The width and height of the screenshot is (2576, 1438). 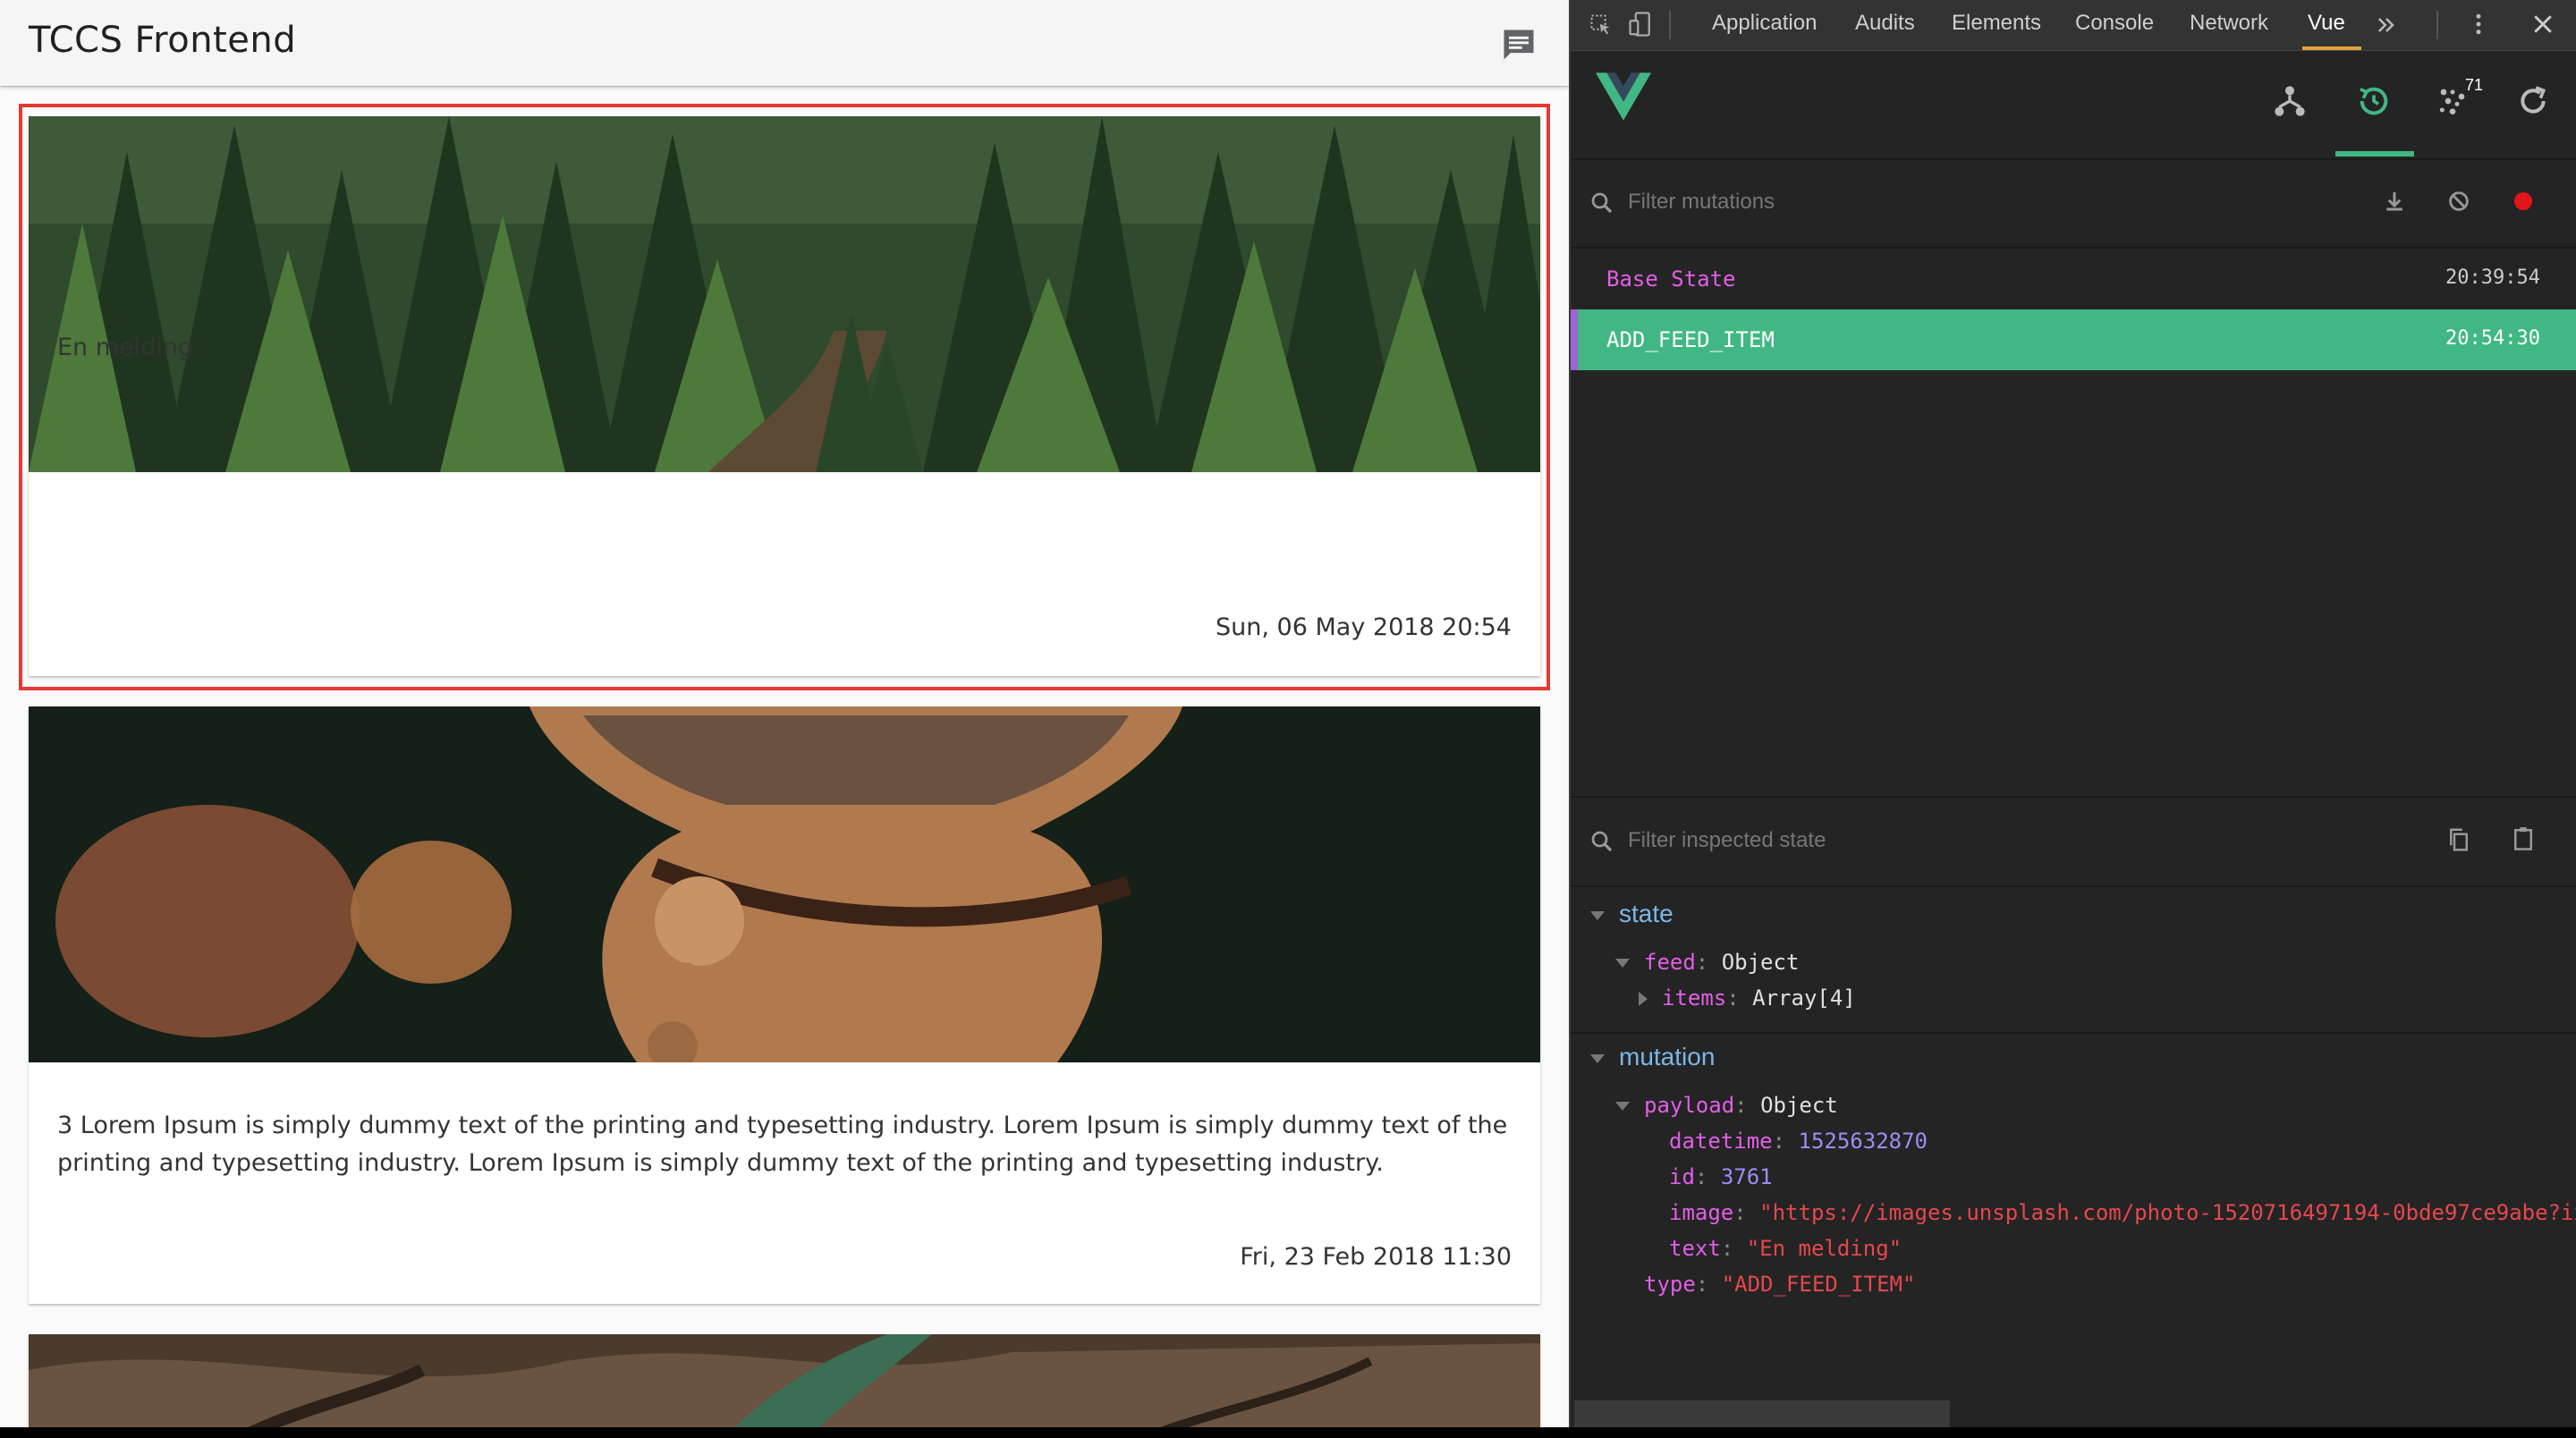 I want to click on card-image-forest, so click(x=784, y=294).